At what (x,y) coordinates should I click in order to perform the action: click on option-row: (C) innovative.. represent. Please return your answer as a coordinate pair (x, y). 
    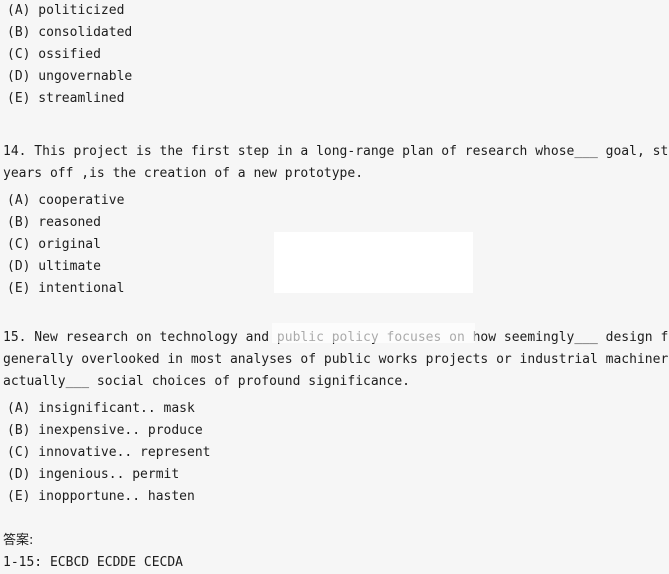
    Looking at the image, I should click on (109, 452).